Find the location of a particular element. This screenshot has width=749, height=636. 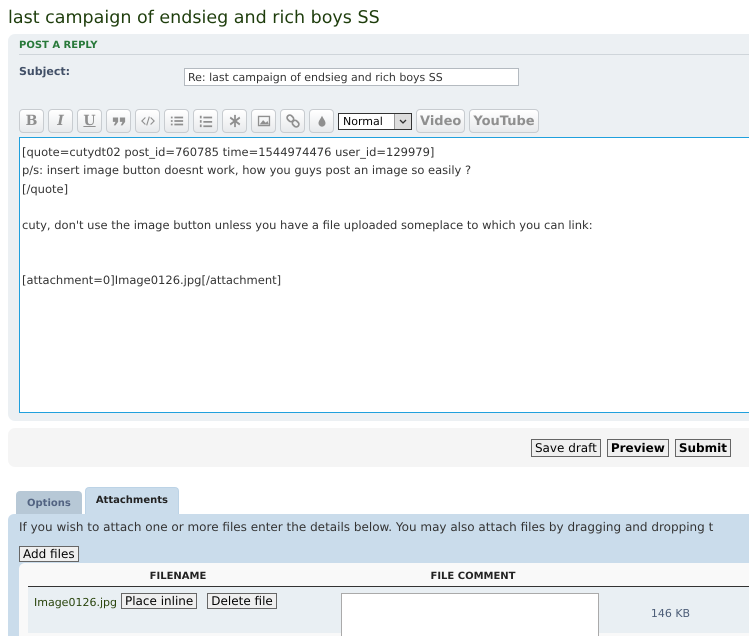

quote-button is located at coordinates (118, 121).